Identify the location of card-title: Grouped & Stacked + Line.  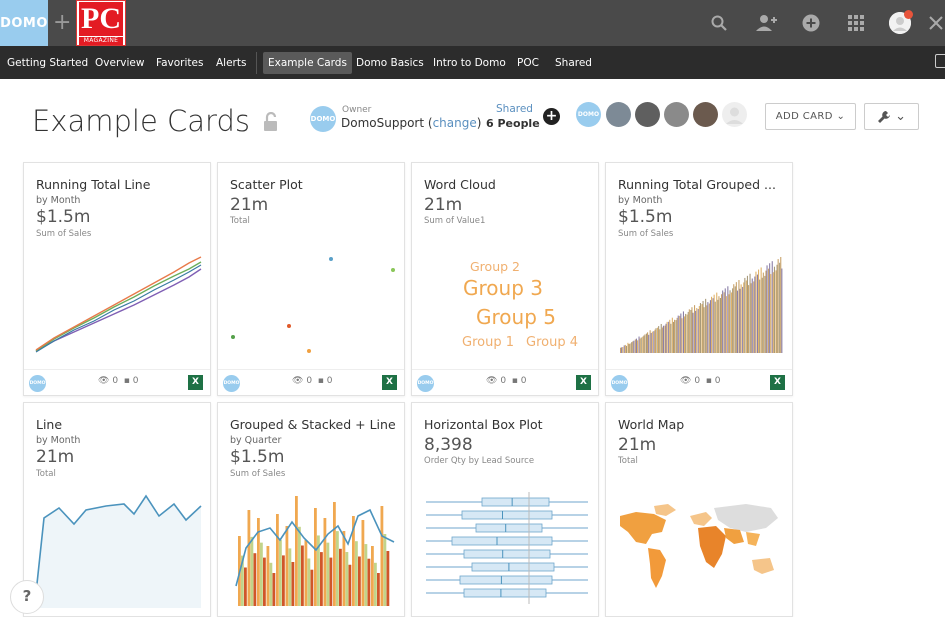
(315, 424).